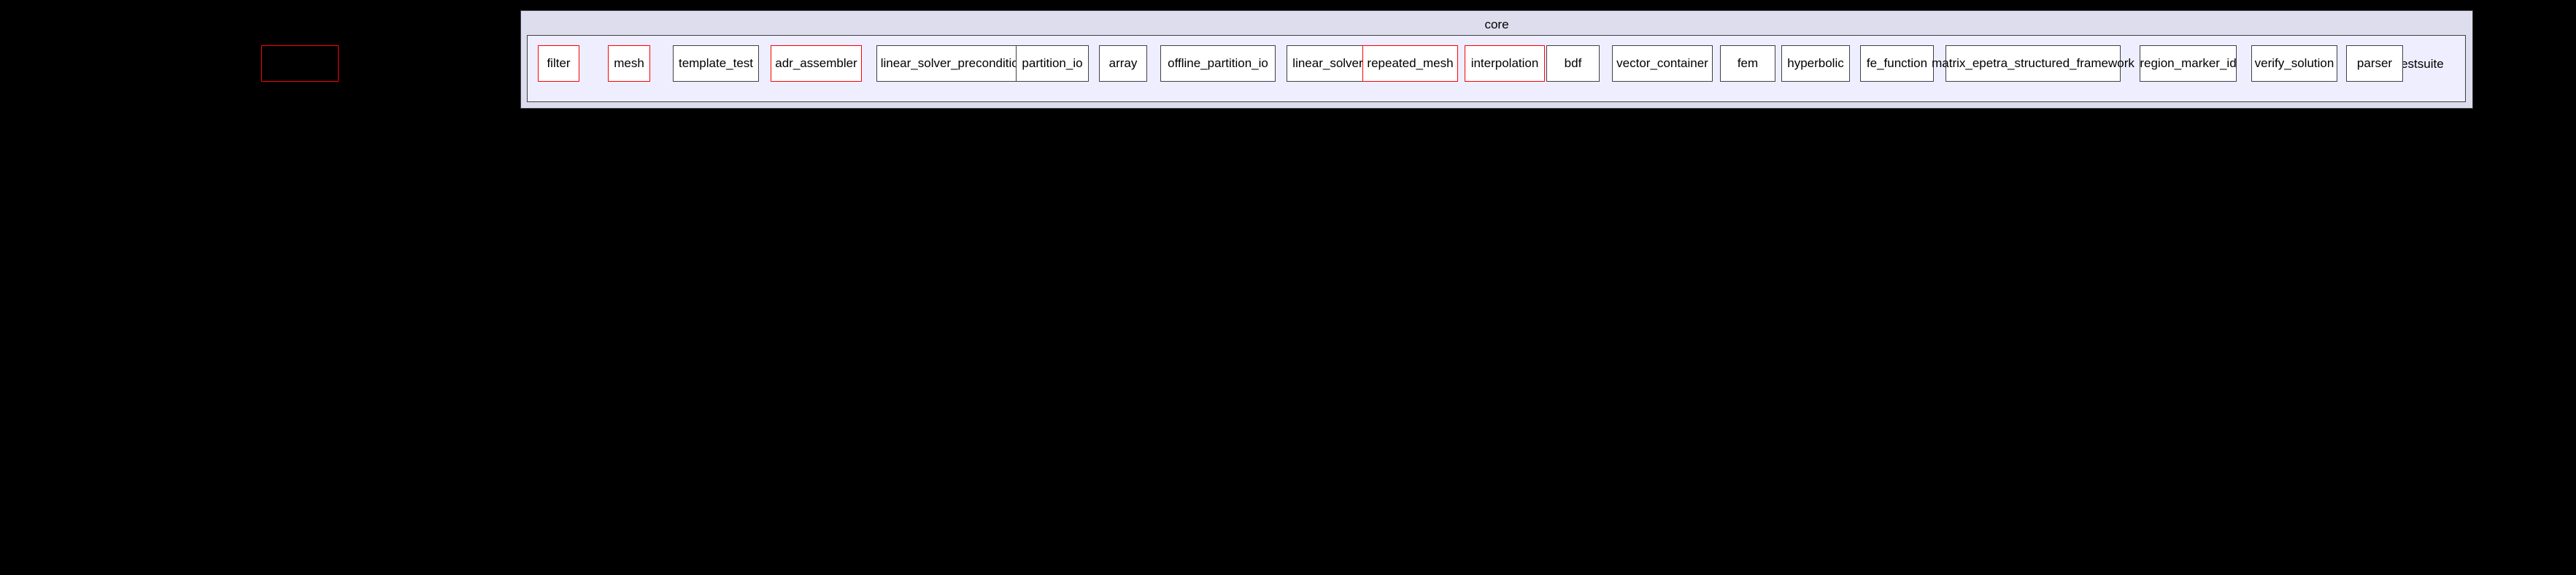  I want to click on dir-node-label: mesh, so click(629, 63).